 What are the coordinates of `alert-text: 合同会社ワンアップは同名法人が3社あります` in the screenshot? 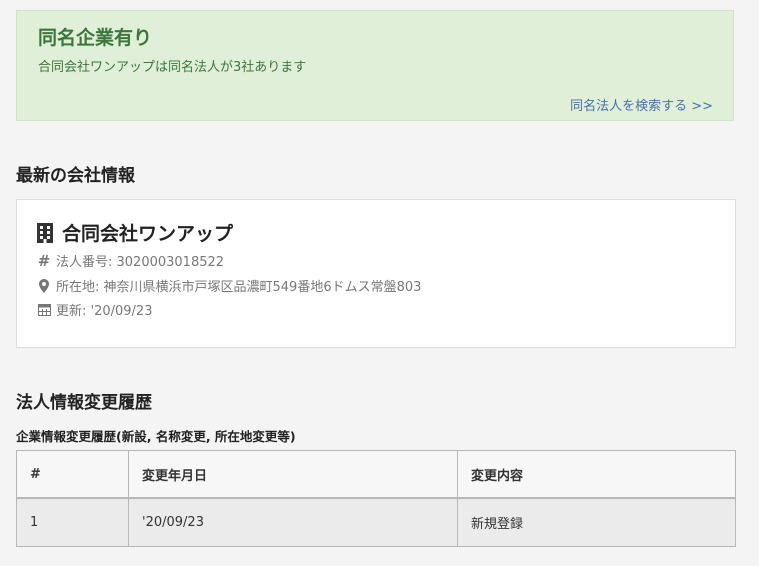 It's located at (172, 67).